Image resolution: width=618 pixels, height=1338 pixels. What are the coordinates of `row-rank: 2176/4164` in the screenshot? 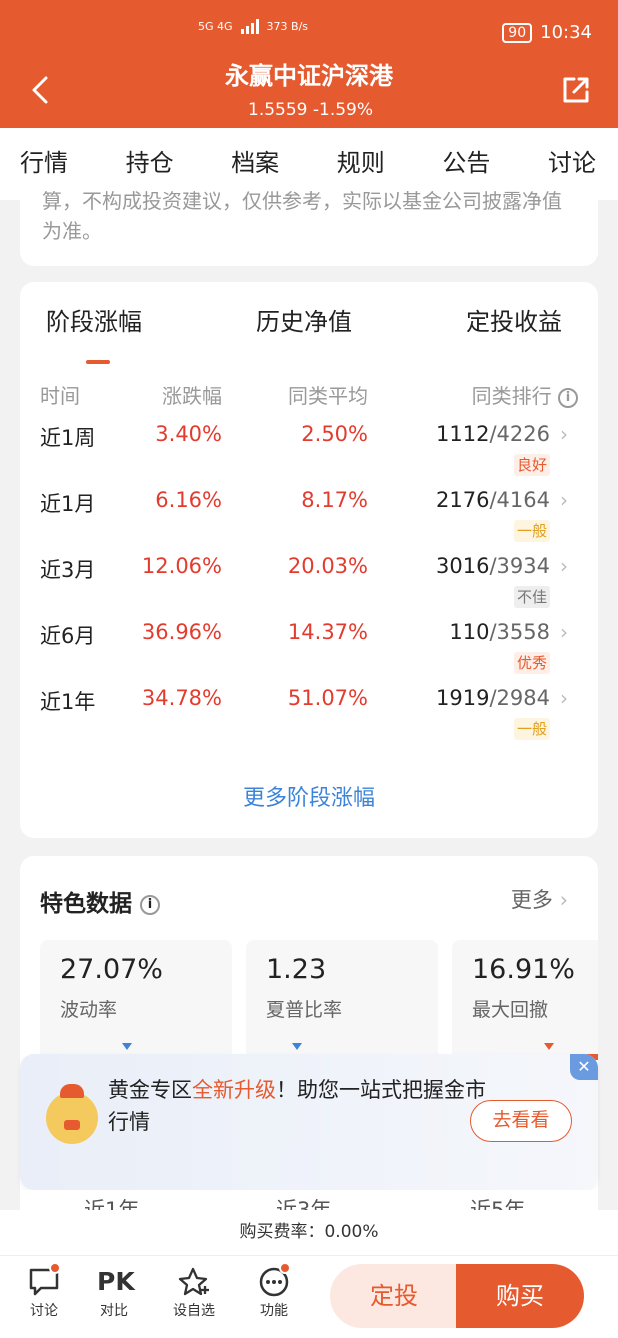 It's located at (493, 500).